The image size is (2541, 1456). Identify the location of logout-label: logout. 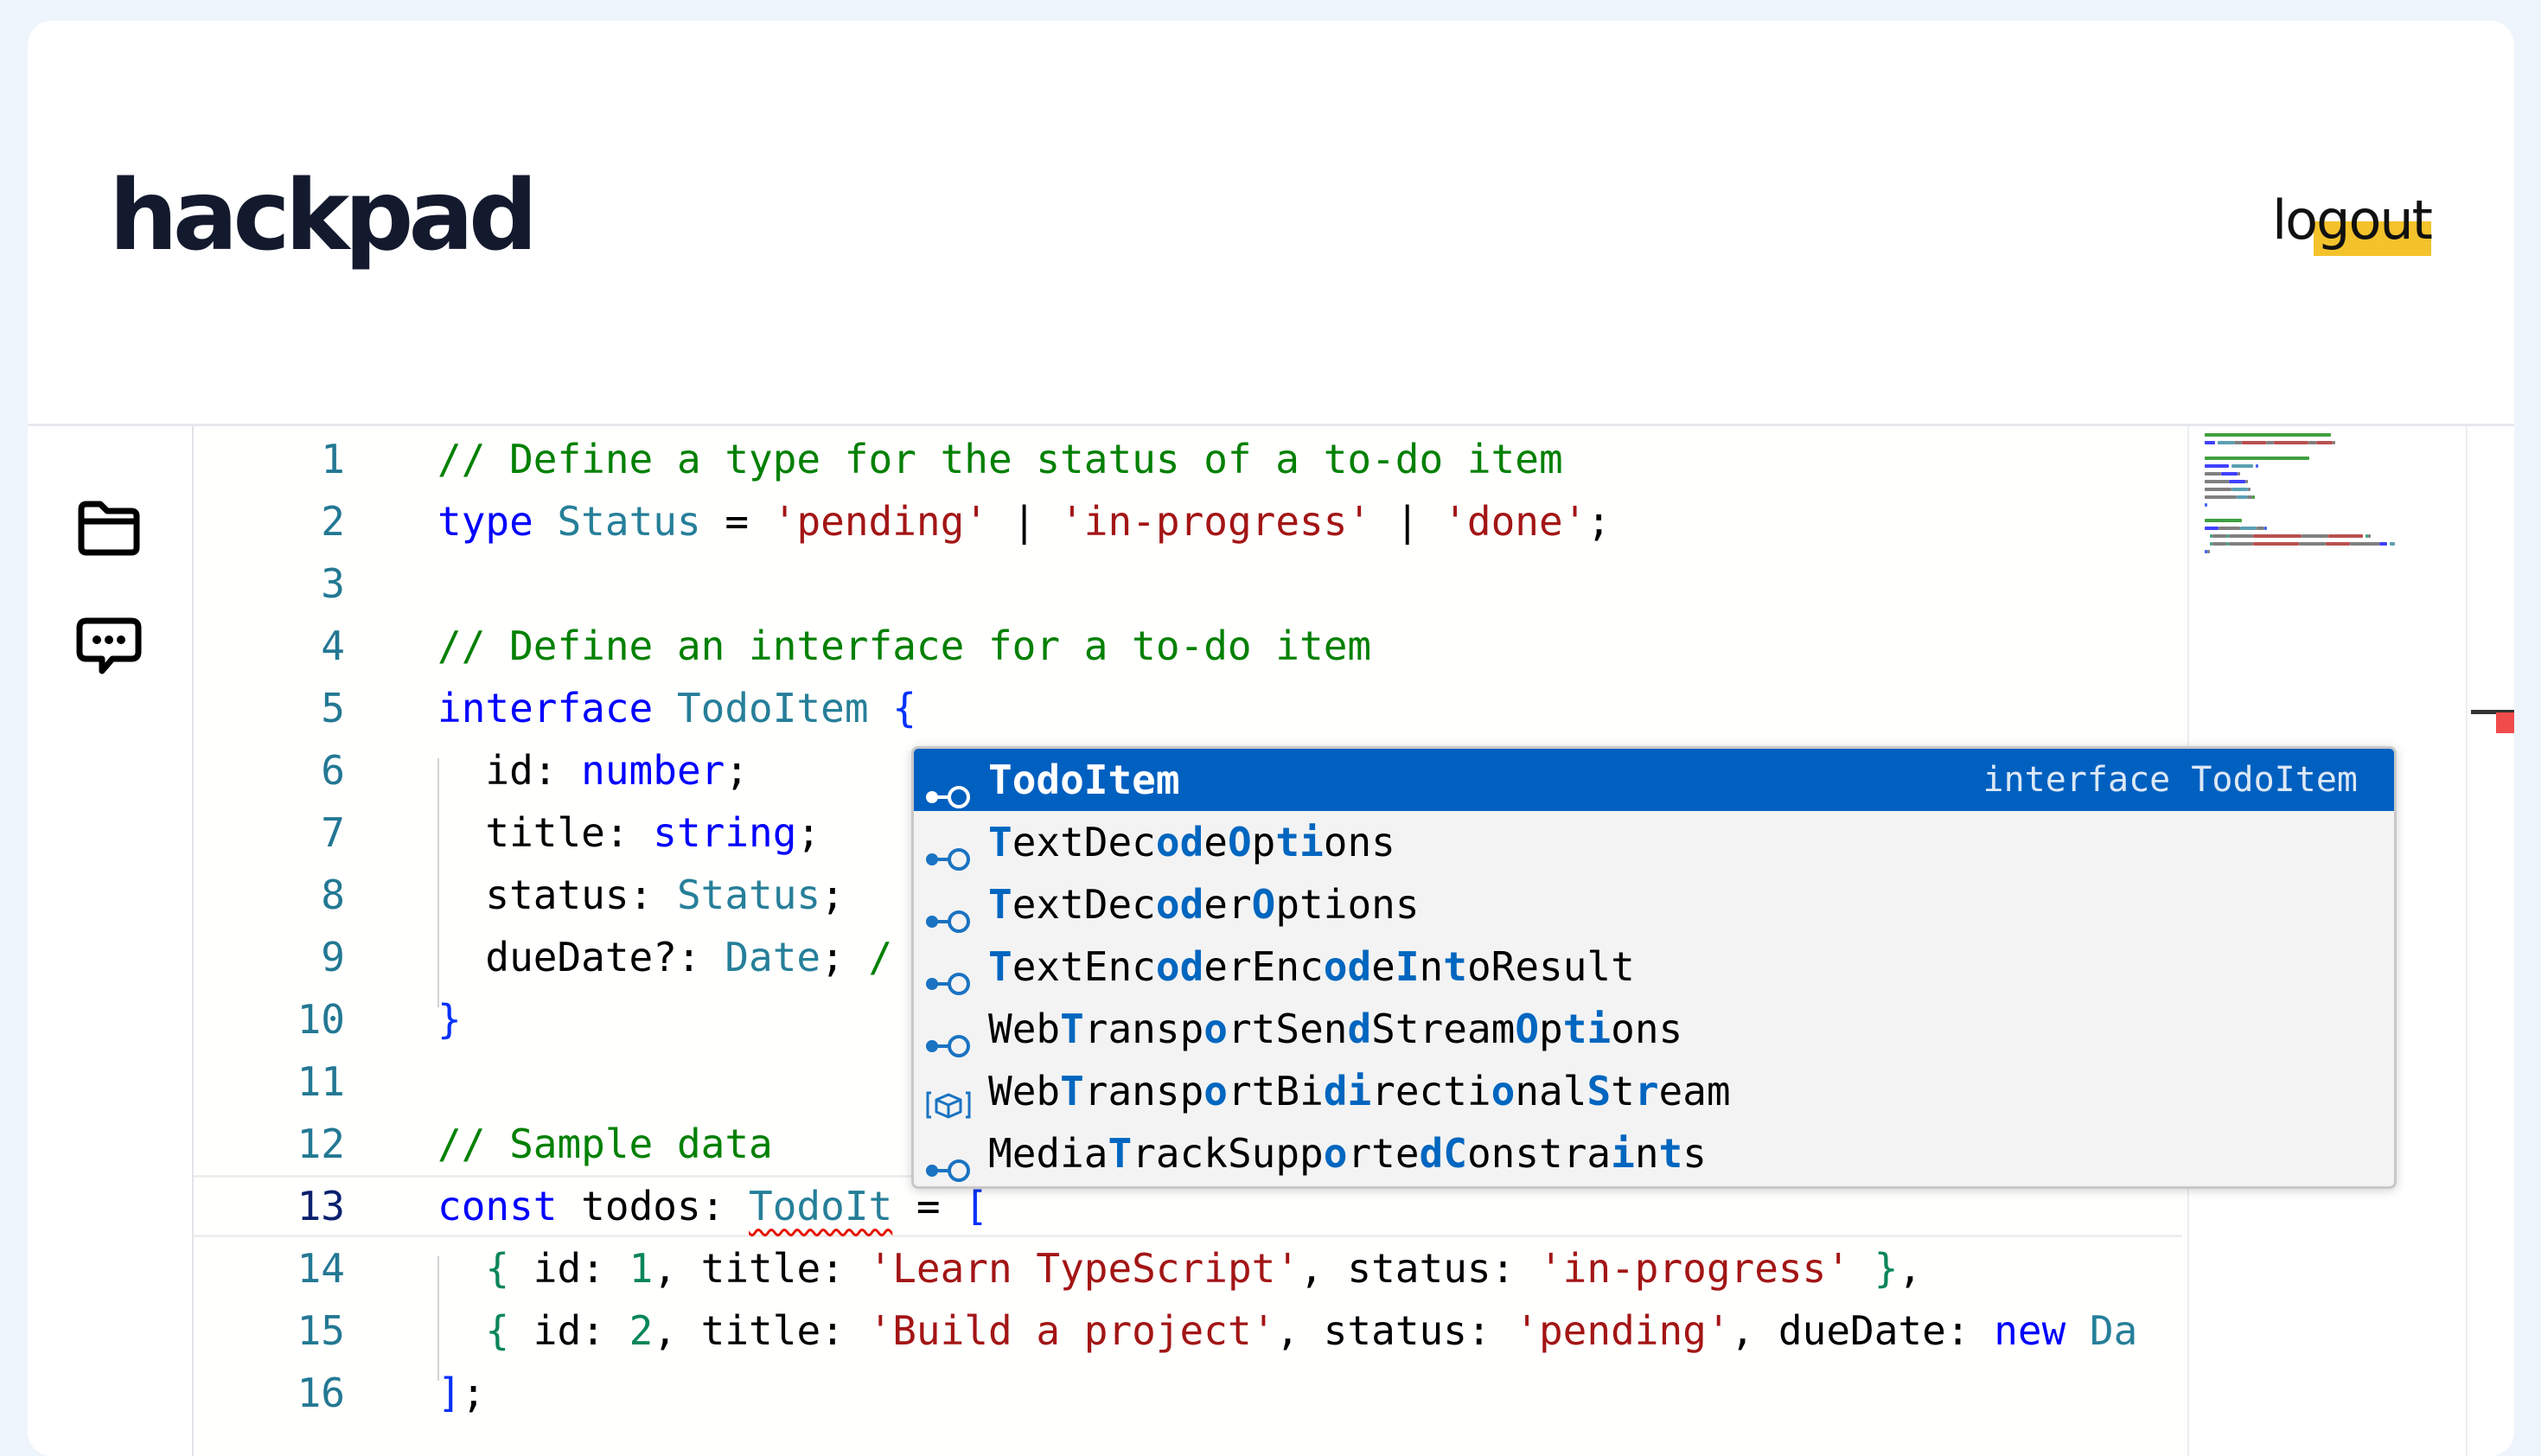
(2352, 220).